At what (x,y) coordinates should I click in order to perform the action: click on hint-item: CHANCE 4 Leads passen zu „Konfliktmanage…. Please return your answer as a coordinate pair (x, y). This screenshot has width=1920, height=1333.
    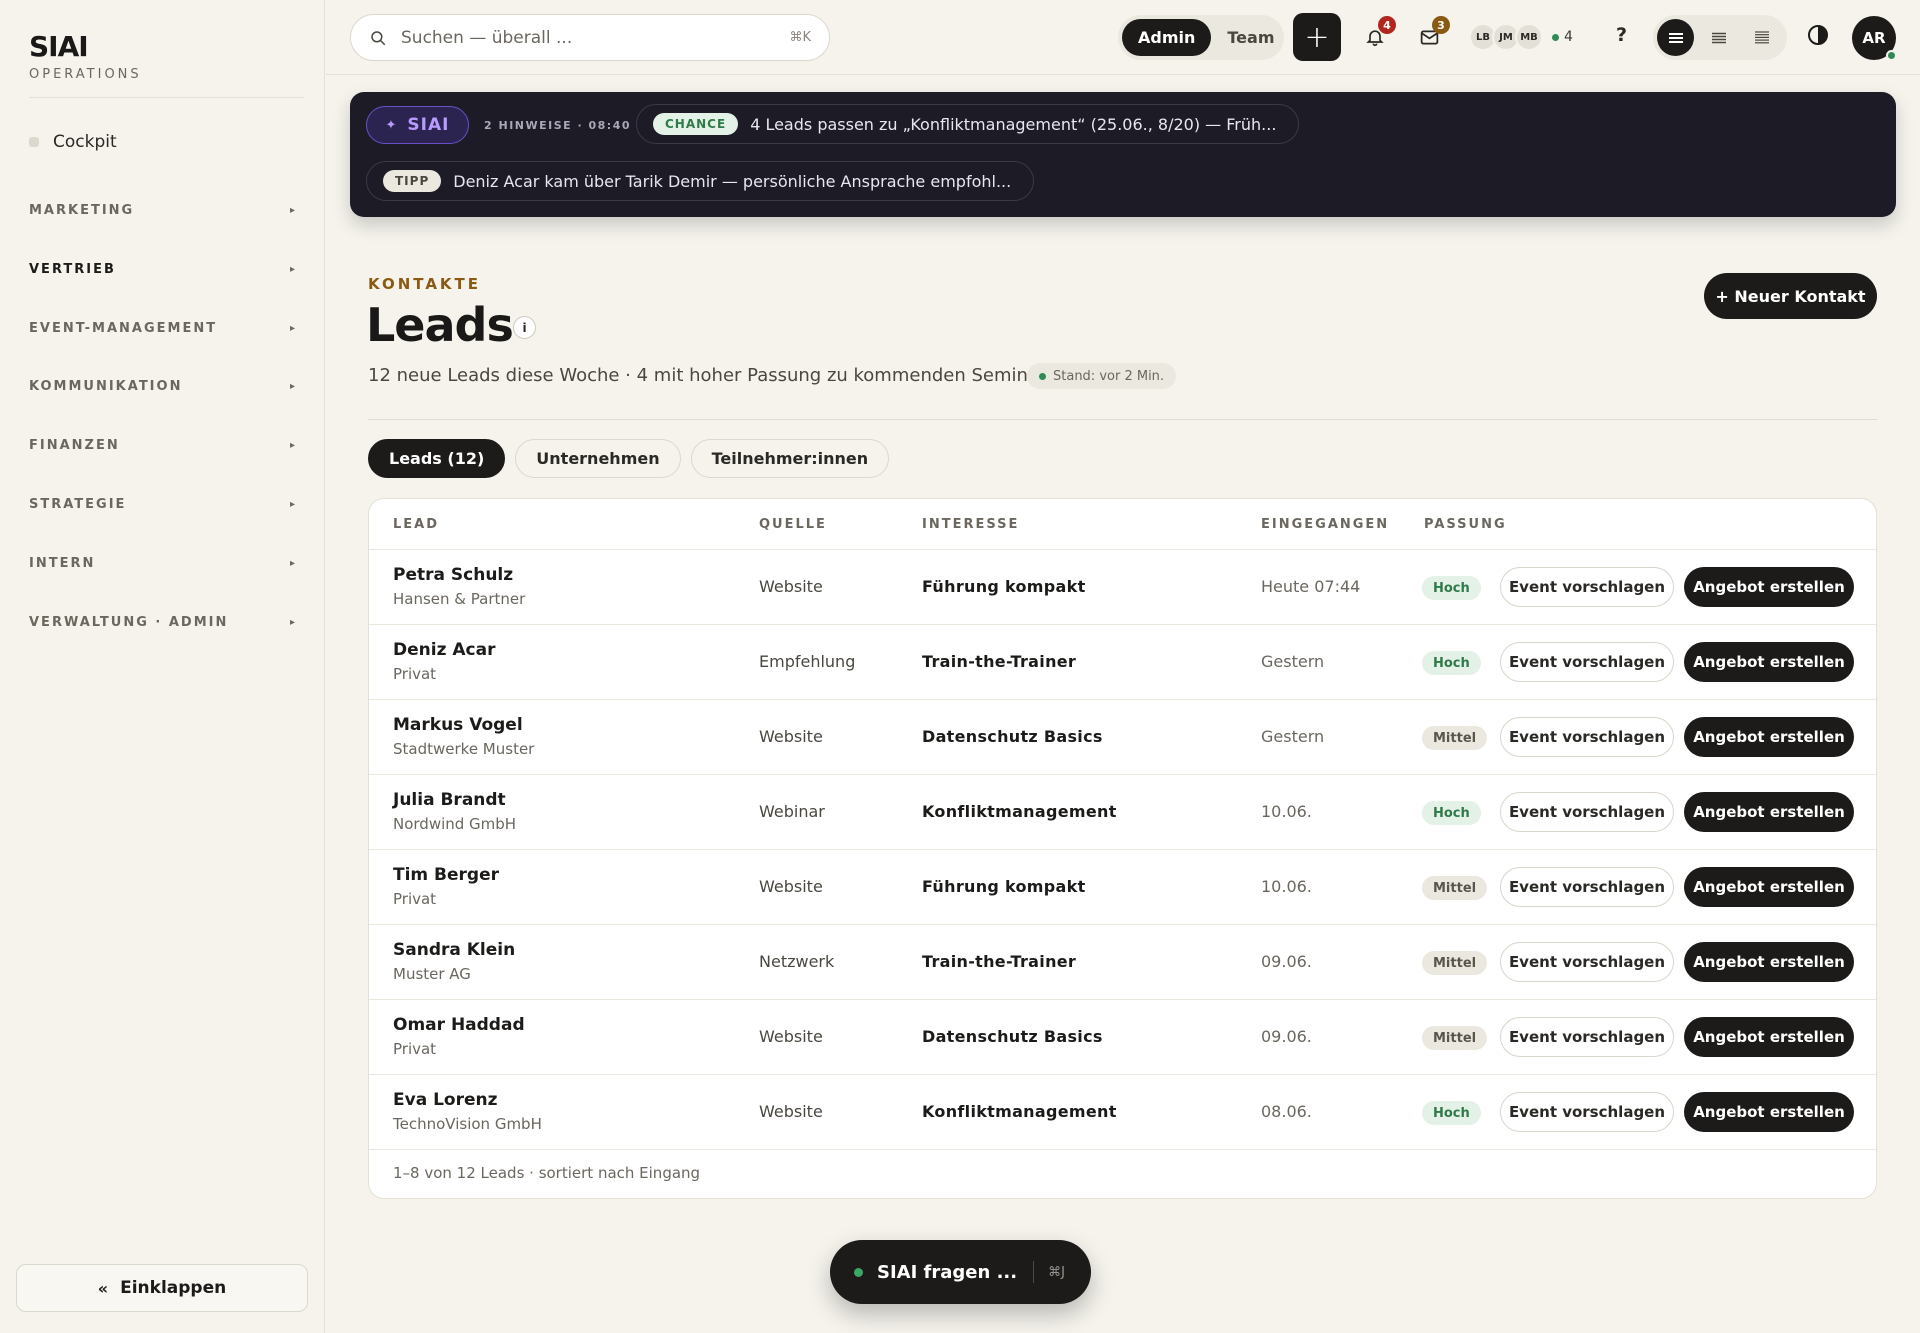
    Looking at the image, I should click on (968, 124).